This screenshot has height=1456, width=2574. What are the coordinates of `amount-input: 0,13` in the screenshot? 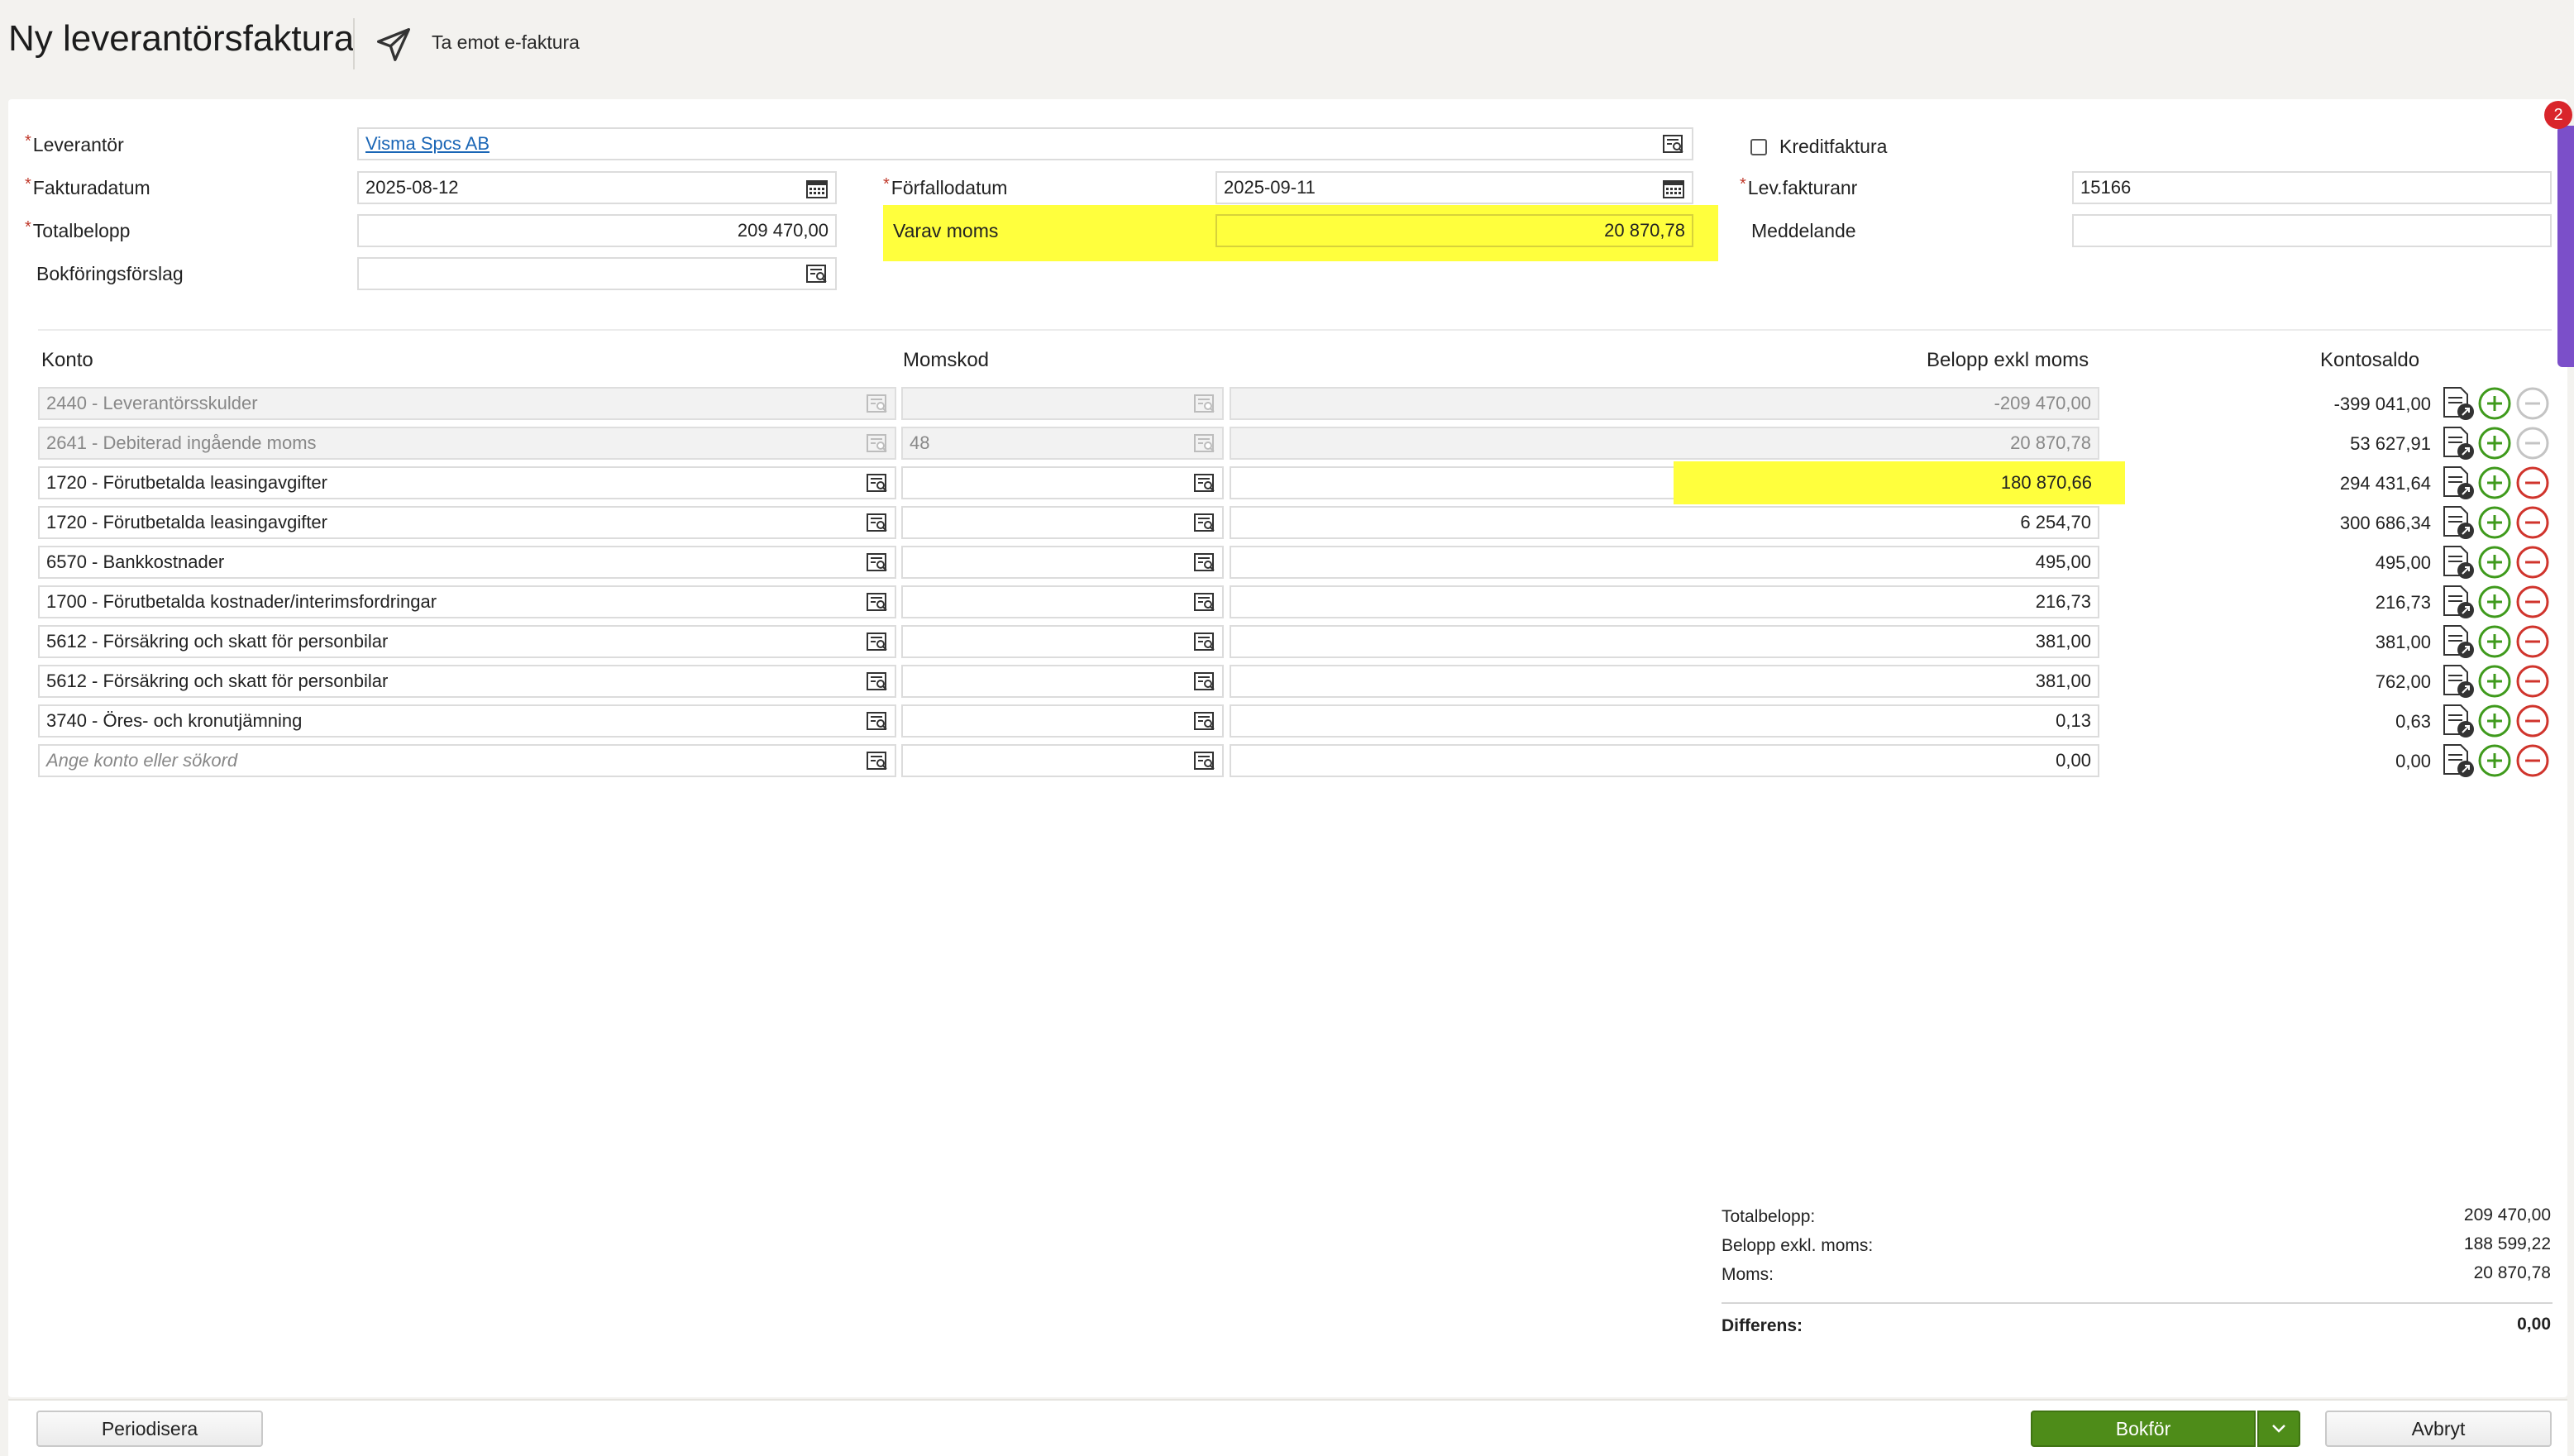 It's located at (1664, 721).